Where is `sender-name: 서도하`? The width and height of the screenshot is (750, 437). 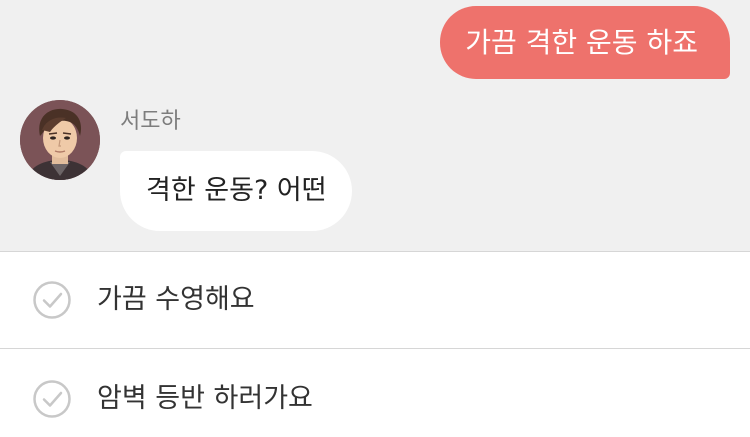 sender-name: 서도하 is located at coordinates (150, 121).